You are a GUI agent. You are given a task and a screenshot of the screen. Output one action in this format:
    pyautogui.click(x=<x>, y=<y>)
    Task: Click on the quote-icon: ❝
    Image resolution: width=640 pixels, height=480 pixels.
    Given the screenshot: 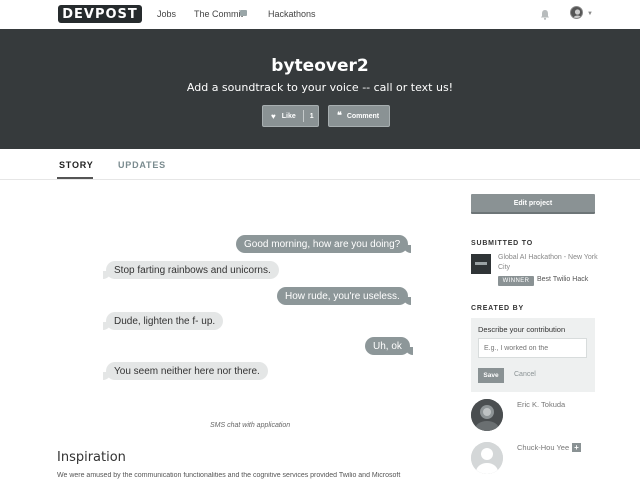 What is the action you would take?
    pyautogui.click(x=339, y=116)
    